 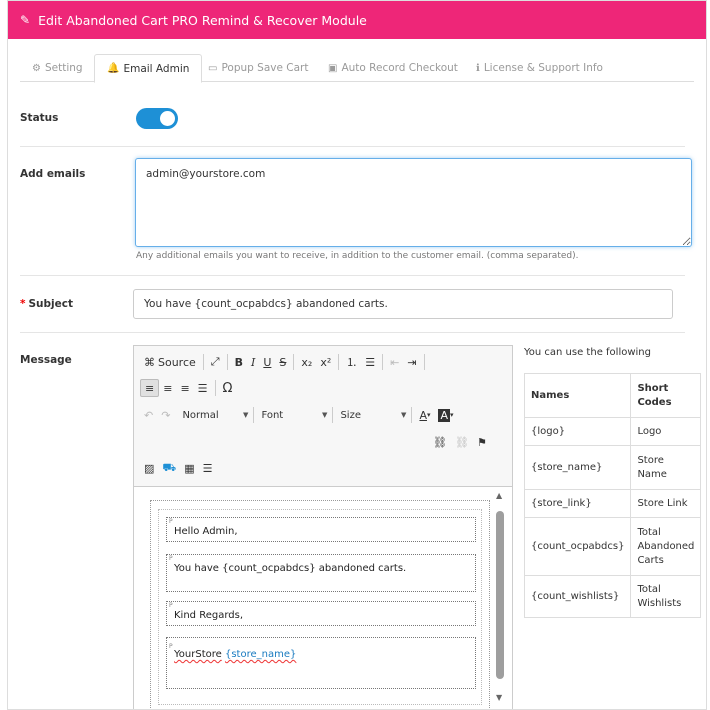 I want to click on indent-icon: ⇥, so click(x=412, y=362).